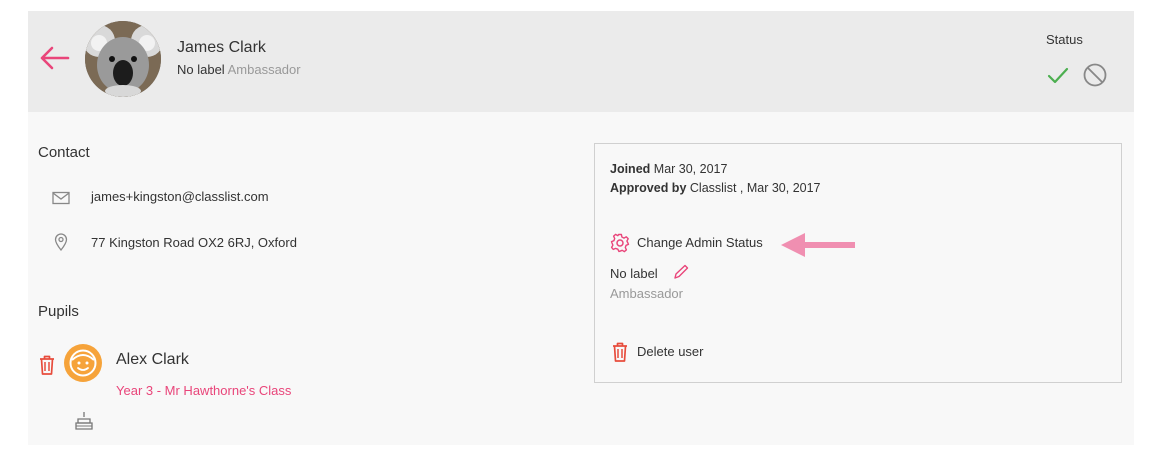  I want to click on back-arrow-icon, so click(54, 58).